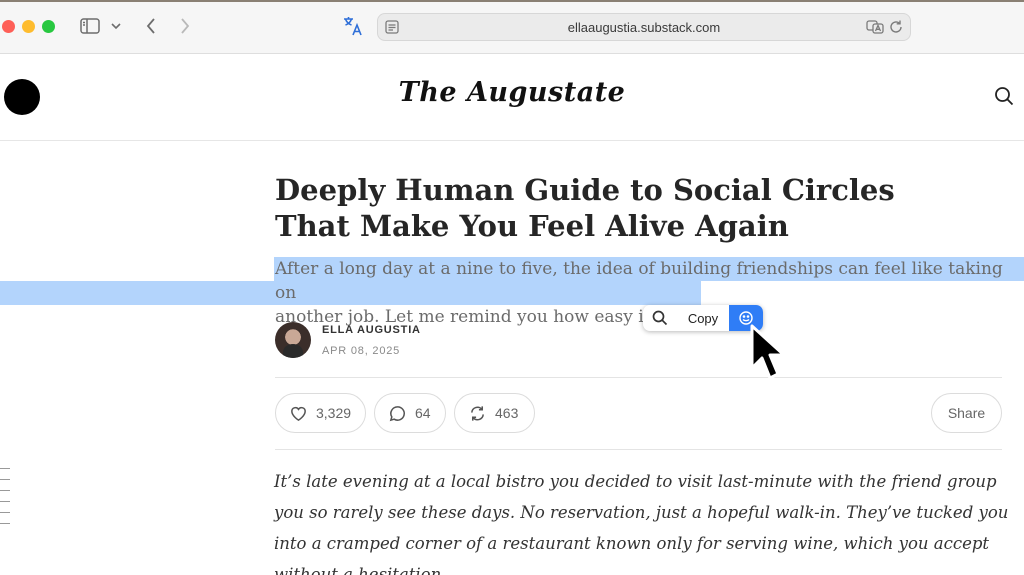 The width and height of the screenshot is (1024, 575). I want to click on author-avatar, so click(293, 340).